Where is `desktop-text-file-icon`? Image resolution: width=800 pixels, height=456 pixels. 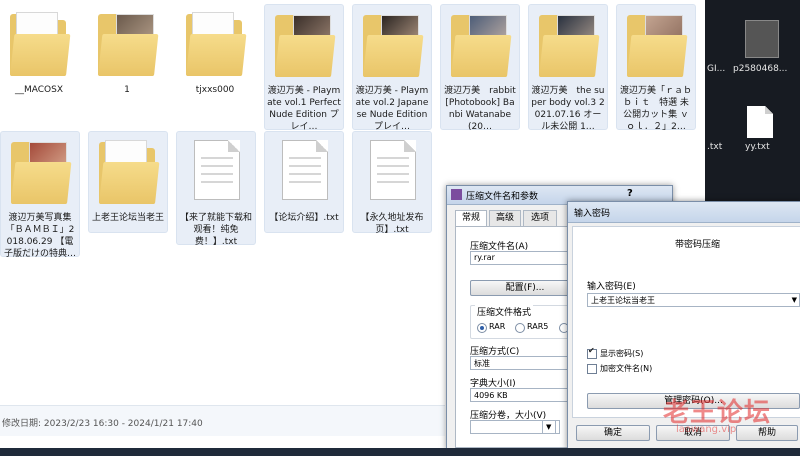
desktop-text-file-icon is located at coordinates (760, 122).